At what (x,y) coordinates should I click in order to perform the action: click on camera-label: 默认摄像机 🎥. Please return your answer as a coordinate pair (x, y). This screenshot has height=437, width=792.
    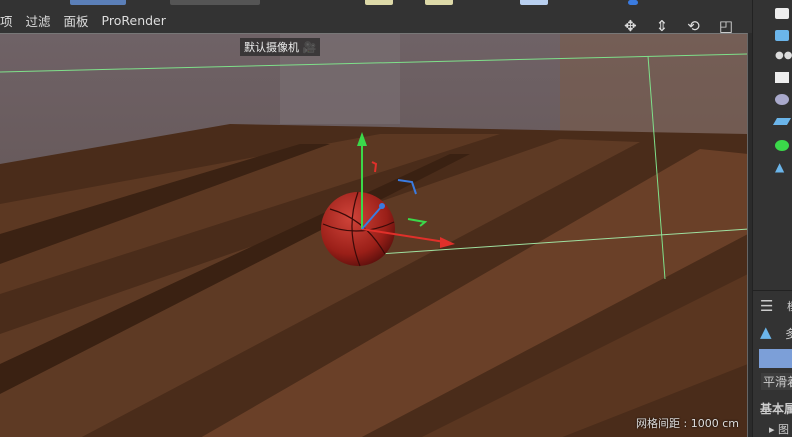
    Looking at the image, I should click on (280, 47).